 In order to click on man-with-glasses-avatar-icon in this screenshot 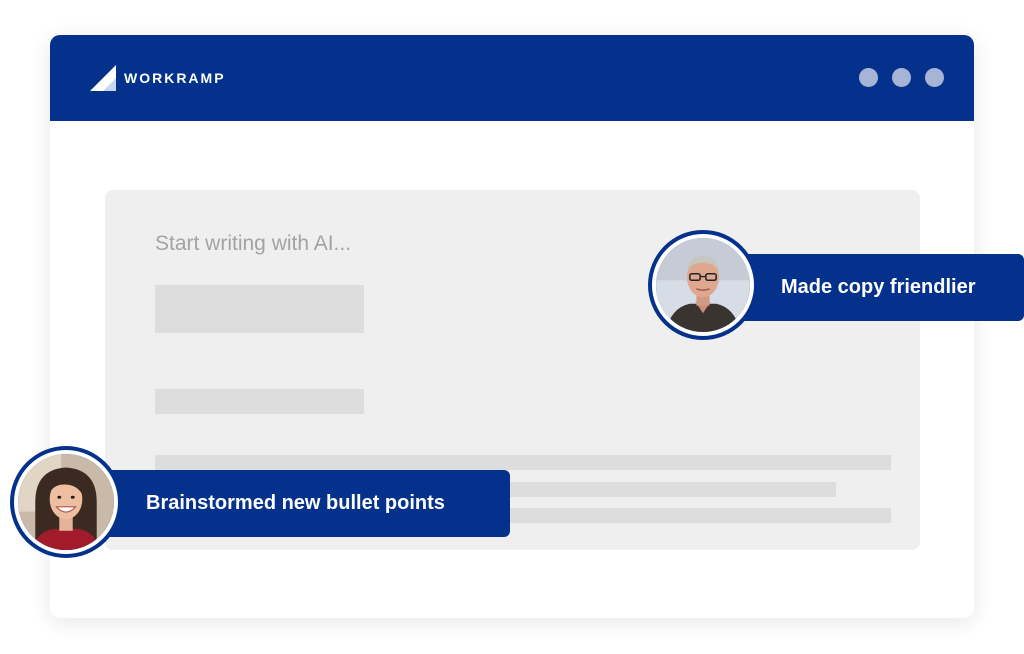, I will do `click(703, 285)`.